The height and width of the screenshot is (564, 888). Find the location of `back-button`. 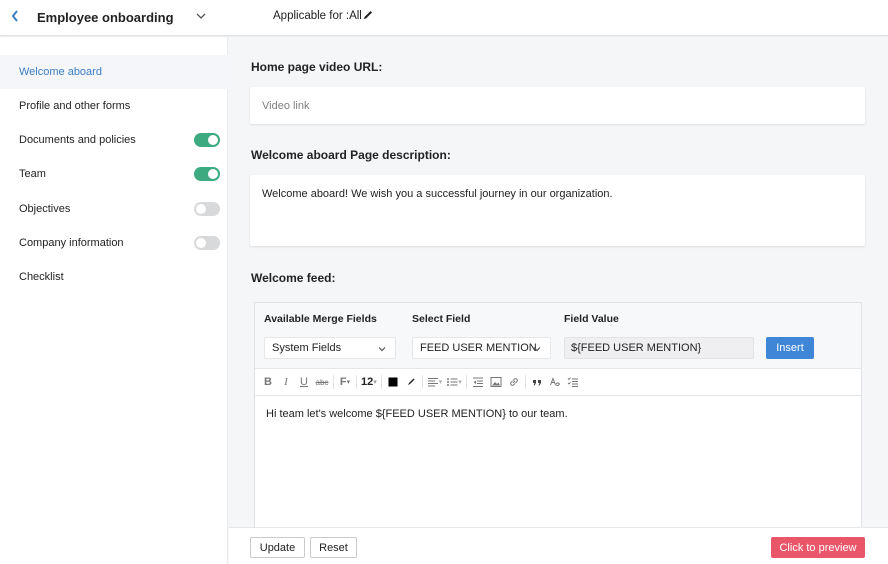

back-button is located at coordinates (15, 18).